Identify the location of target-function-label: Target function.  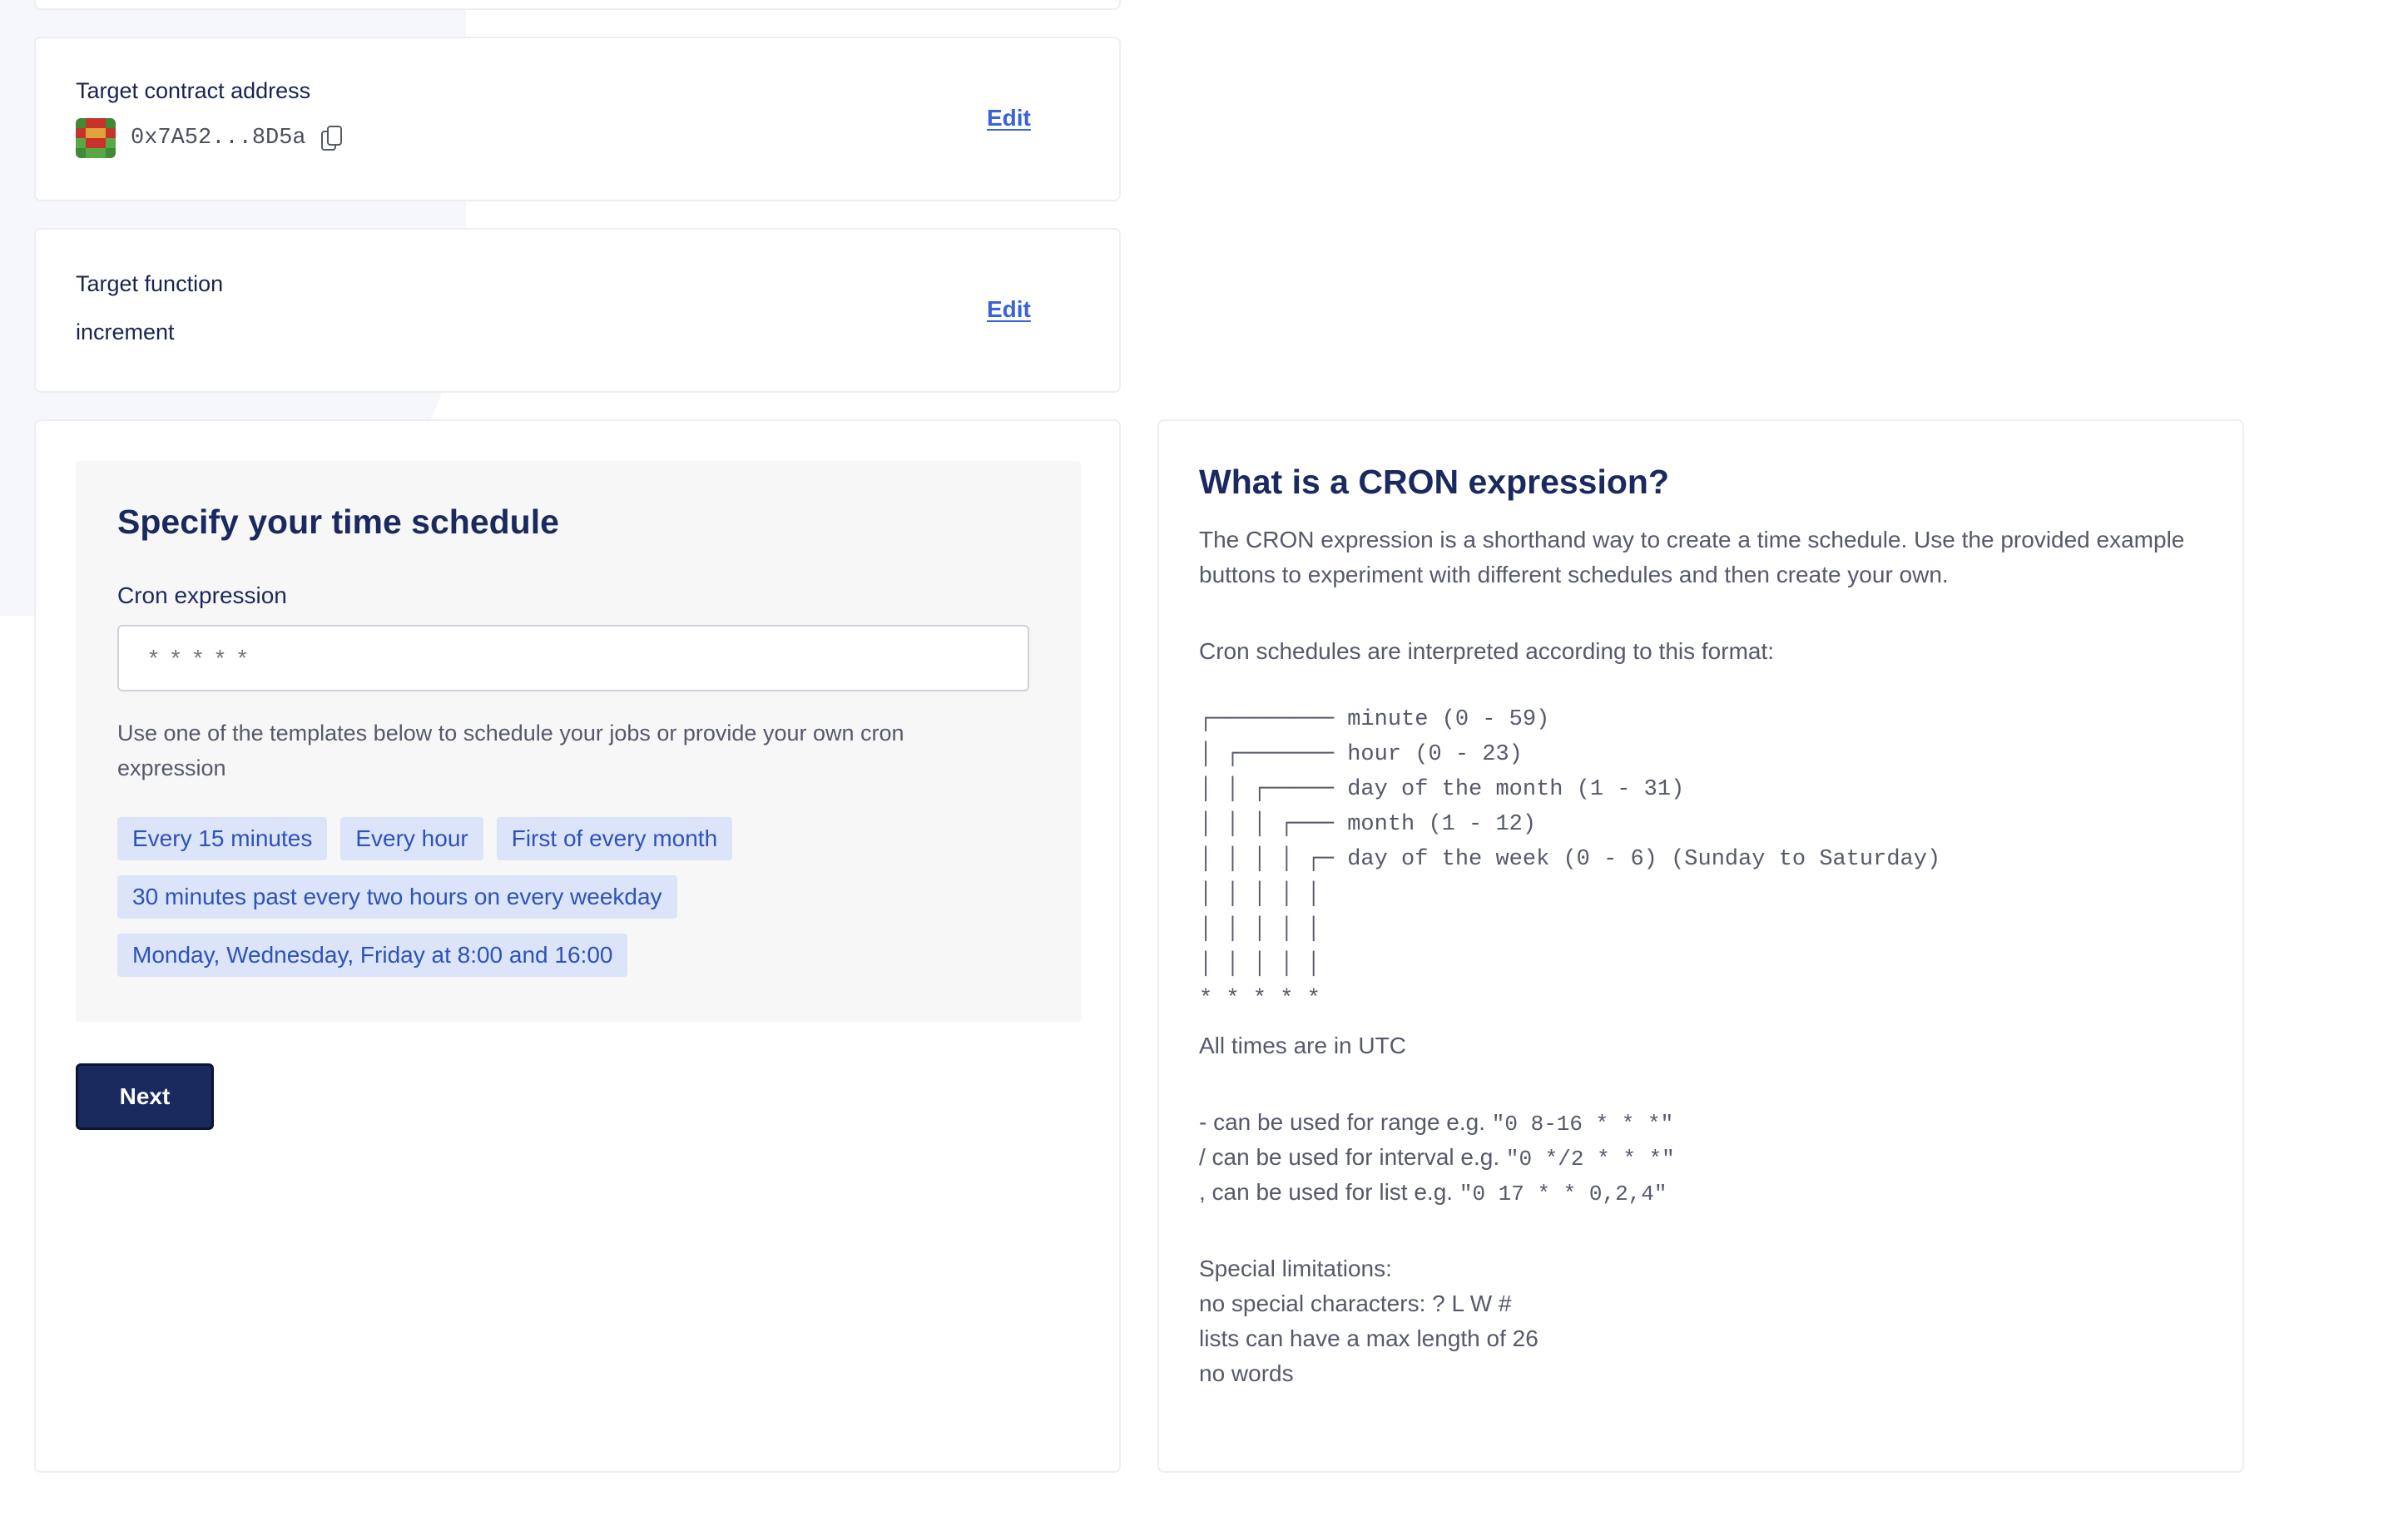
(150, 283).